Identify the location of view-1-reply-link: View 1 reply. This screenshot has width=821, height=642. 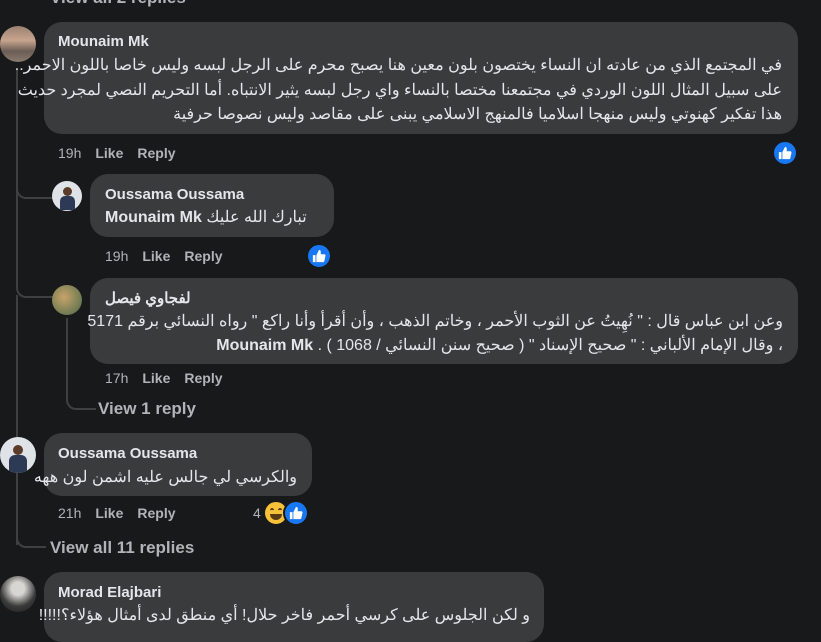
(147, 409).